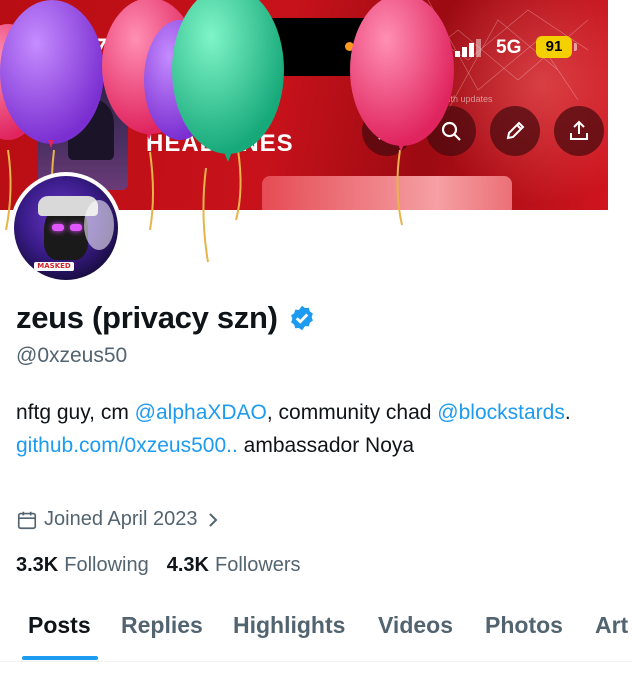  What do you see at coordinates (438, 99) in the screenshot?
I see `banner-subtext: Stay informed with updates` at bounding box center [438, 99].